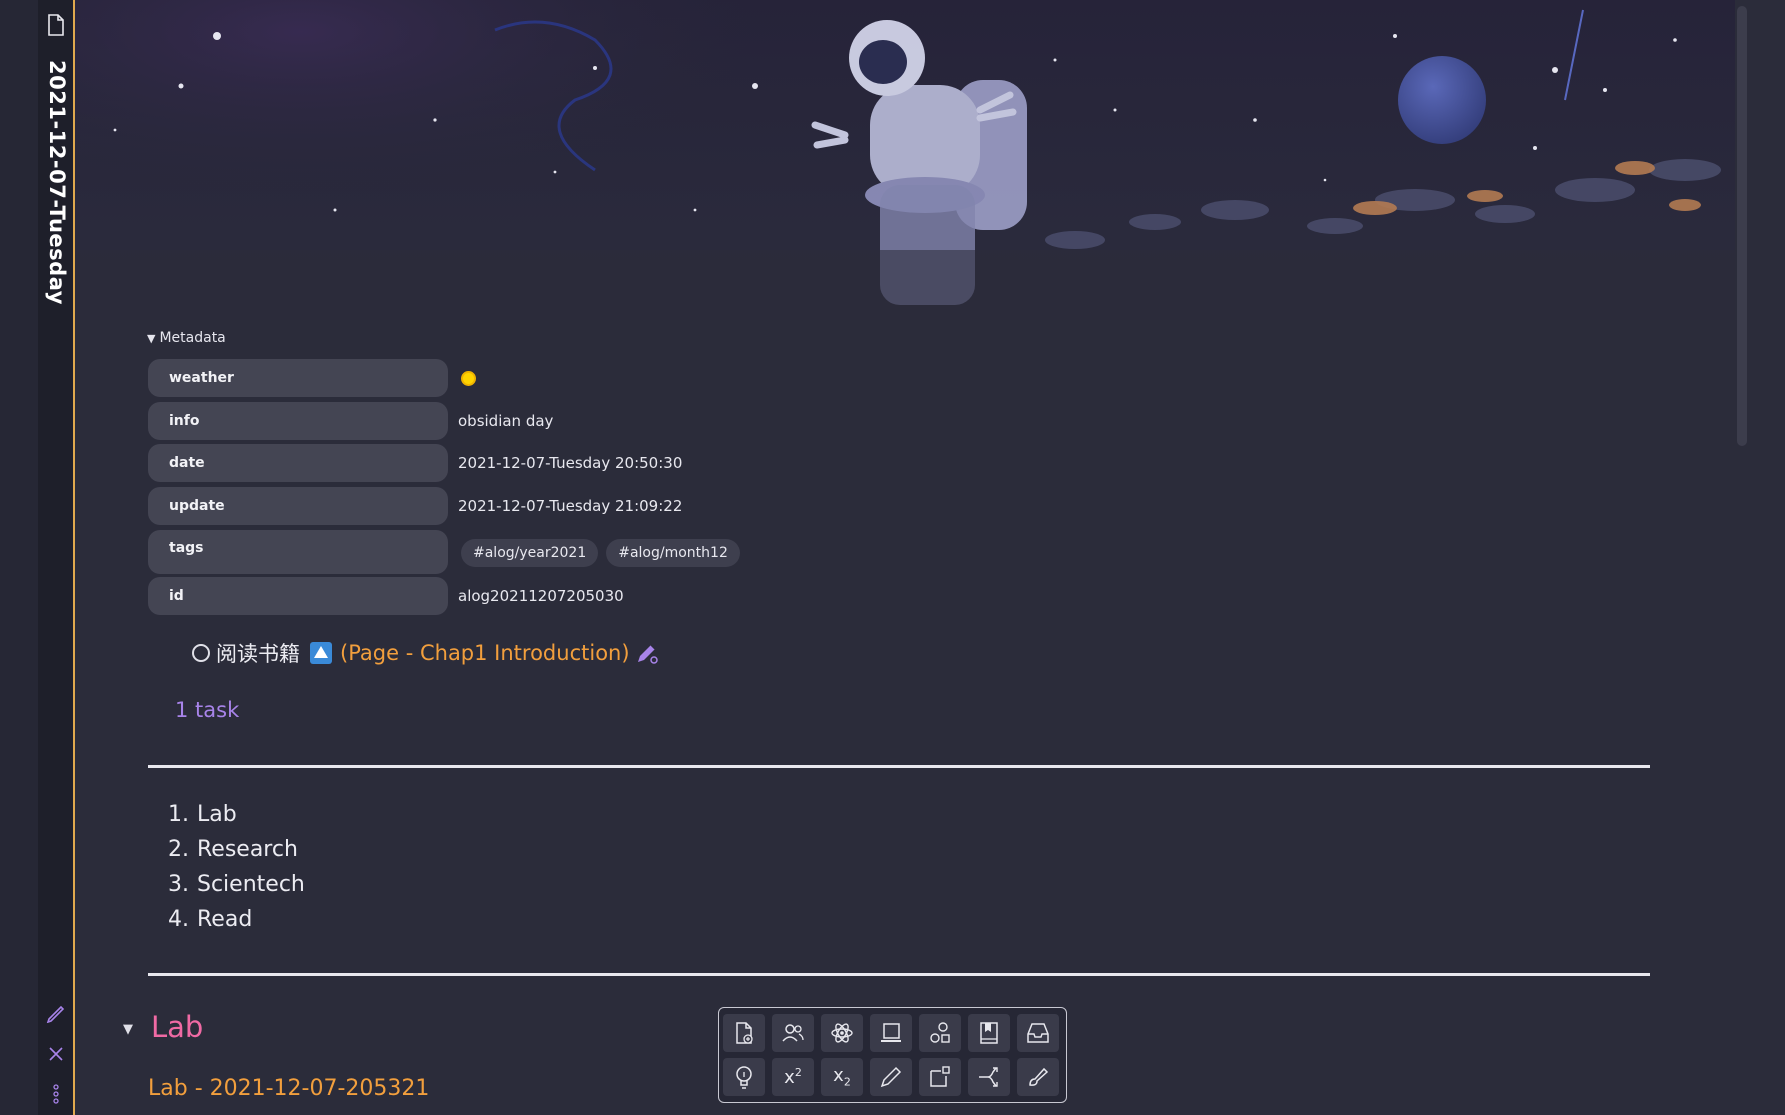  I want to click on list-item-label: Read, so click(225, 919).